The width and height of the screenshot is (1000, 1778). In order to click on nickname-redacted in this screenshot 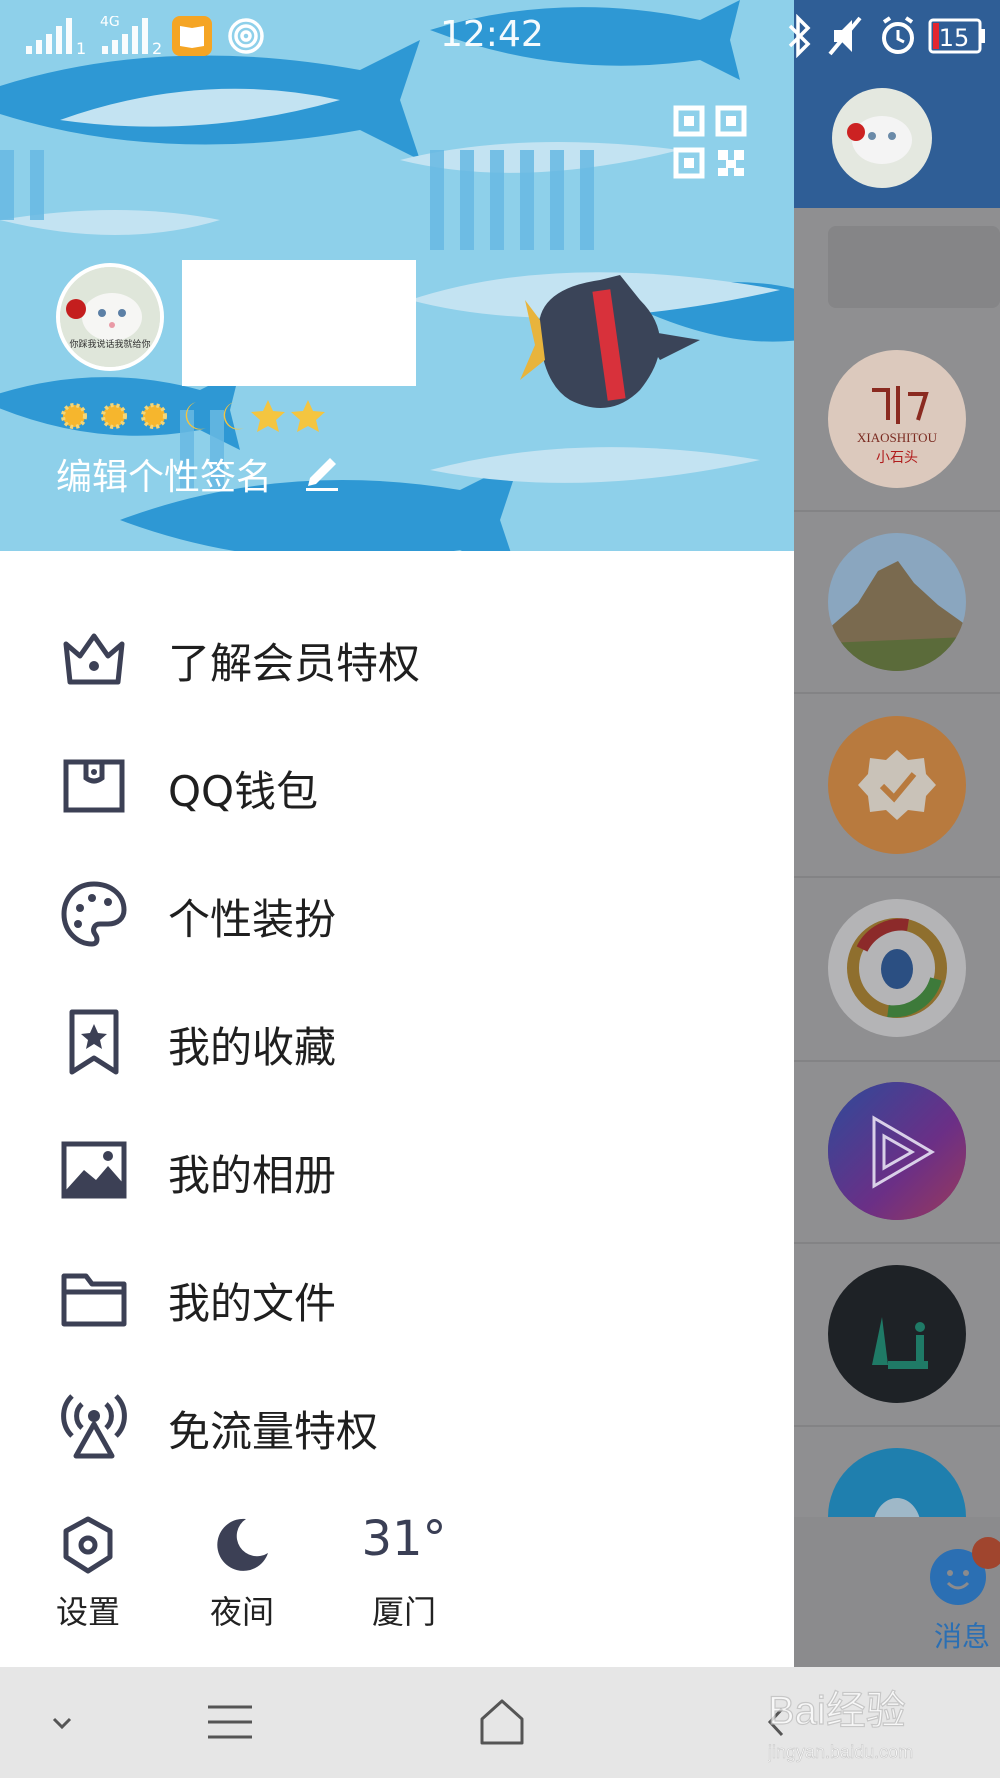, I will do `click(299, 323)`.